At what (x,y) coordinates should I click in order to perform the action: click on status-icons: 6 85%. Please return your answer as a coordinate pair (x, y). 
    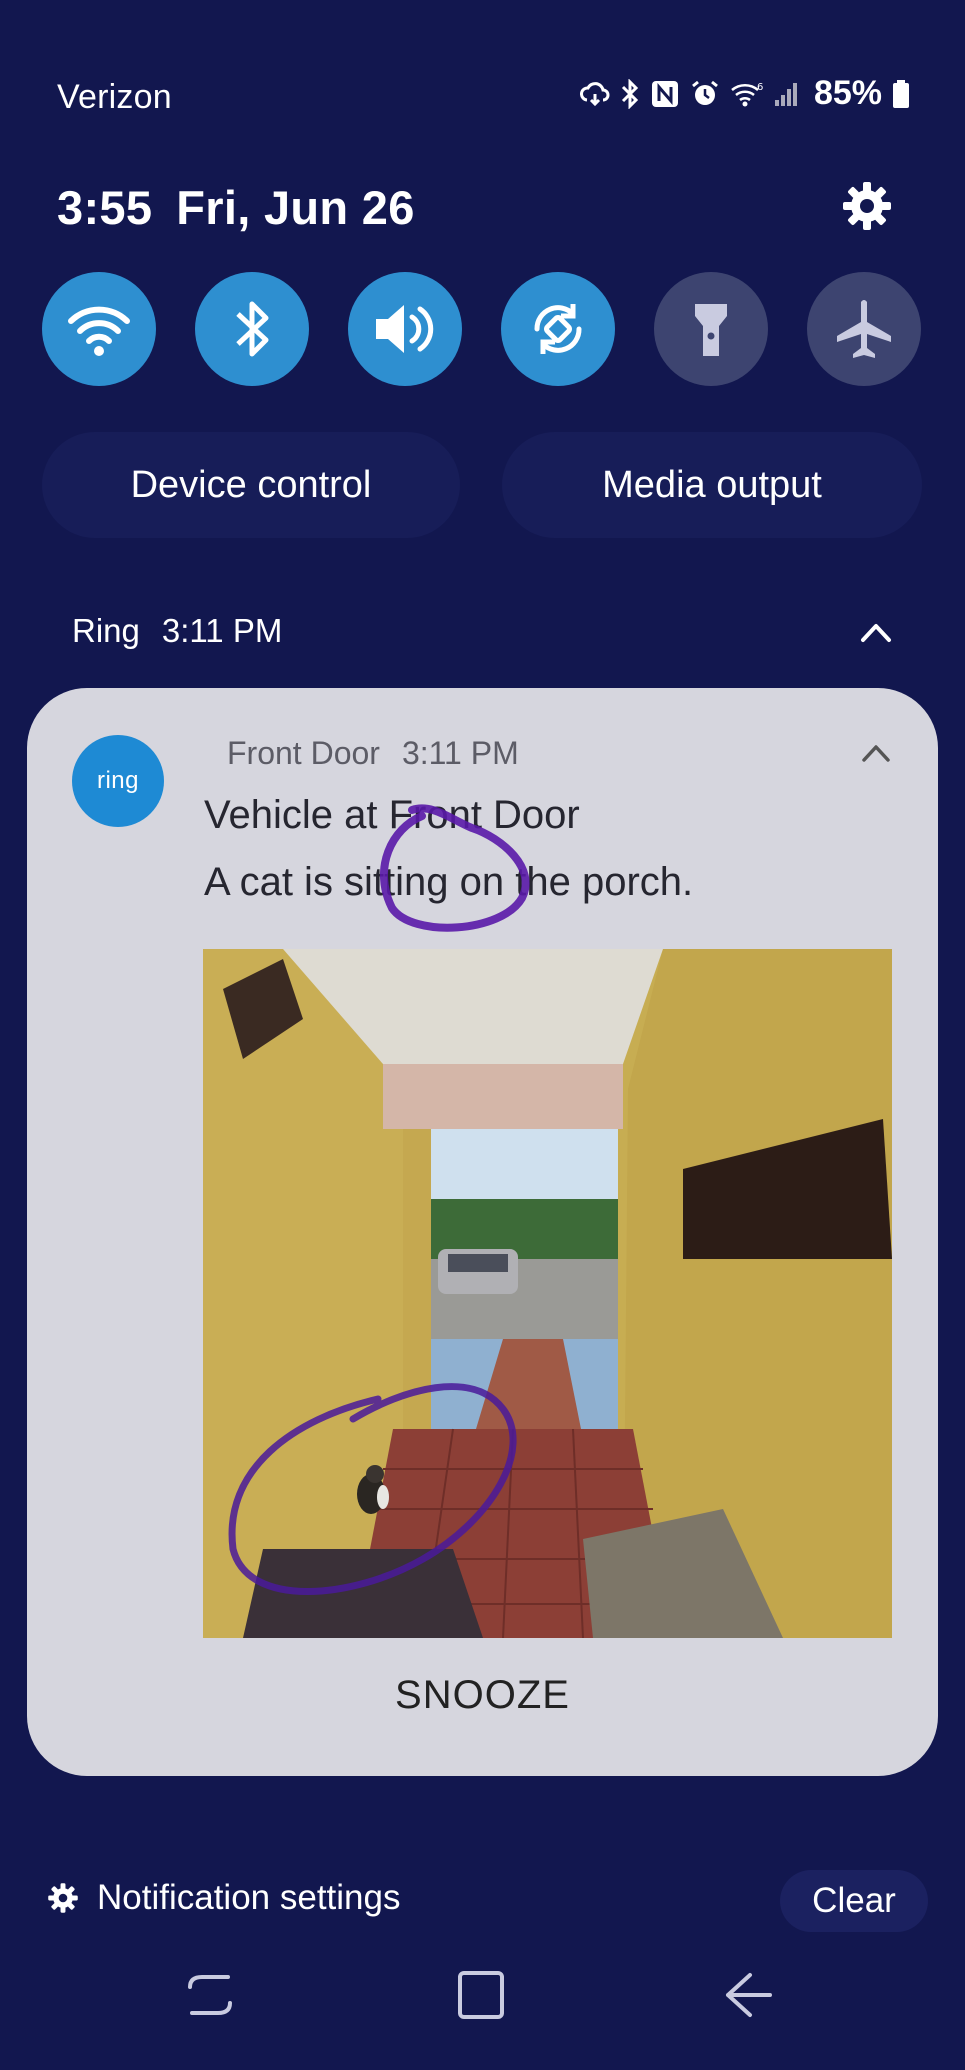
    Looking at the image, I should click on (744, 93).